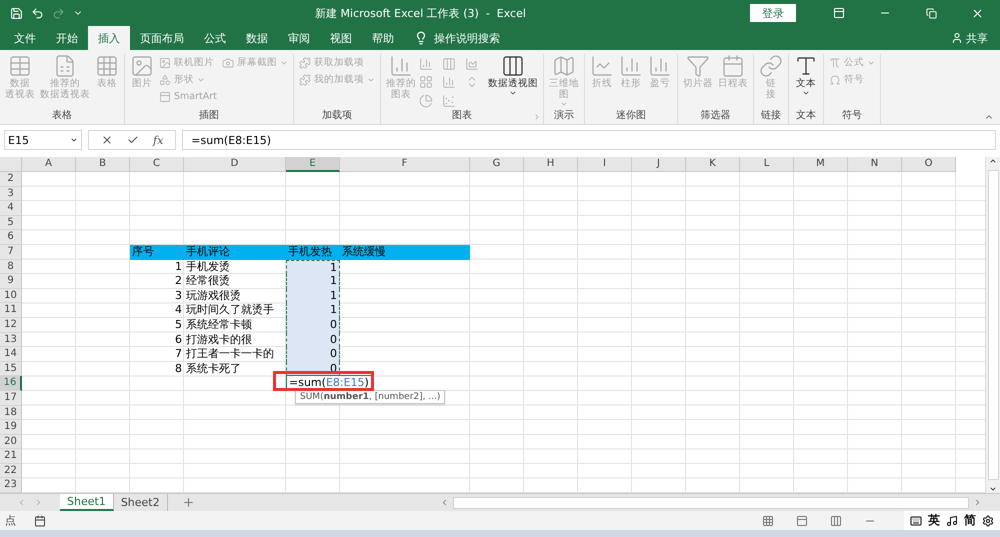  I want to click on share-button: 共享, so click(969, 38).